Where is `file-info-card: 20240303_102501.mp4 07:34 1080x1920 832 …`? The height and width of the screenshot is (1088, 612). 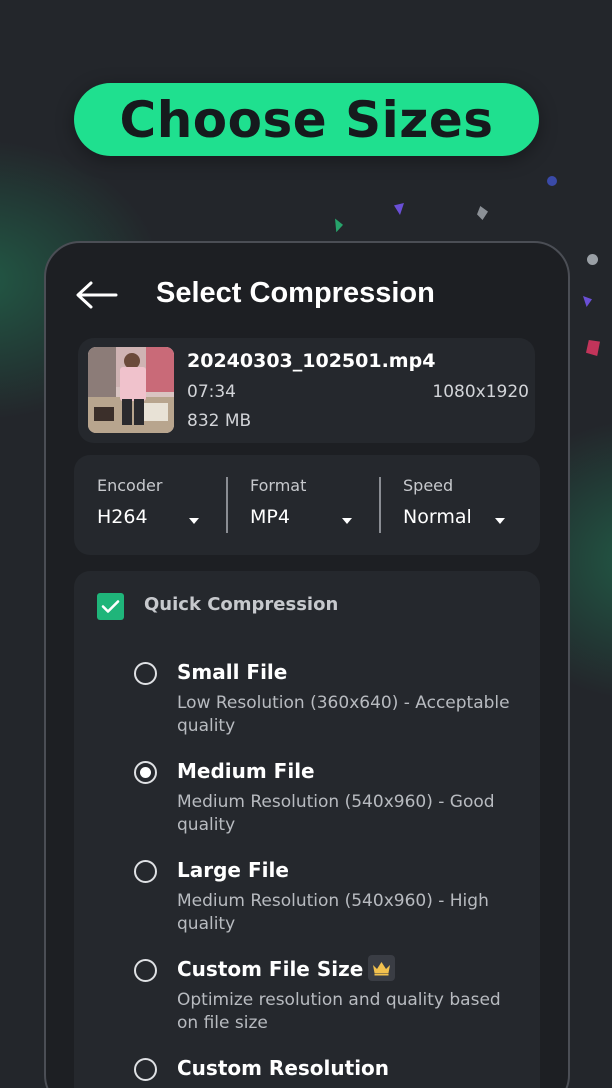
file-info-card: 20240303_102501.mp4 07:34 1080x1920 832 … is located at coordinates (306, 390).